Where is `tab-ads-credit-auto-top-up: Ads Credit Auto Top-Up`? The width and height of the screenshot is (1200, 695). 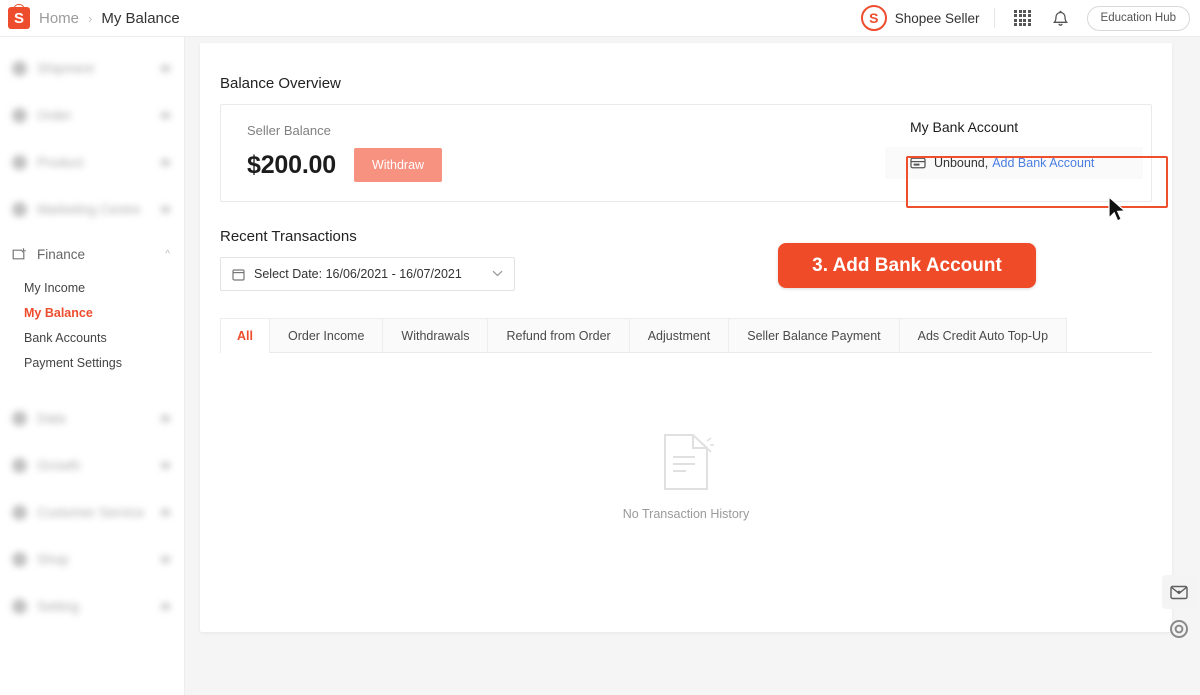
tab-ads-credit-auto-top-up: Ads Credit Auto Top-Up is located at coordinates (983, 335).